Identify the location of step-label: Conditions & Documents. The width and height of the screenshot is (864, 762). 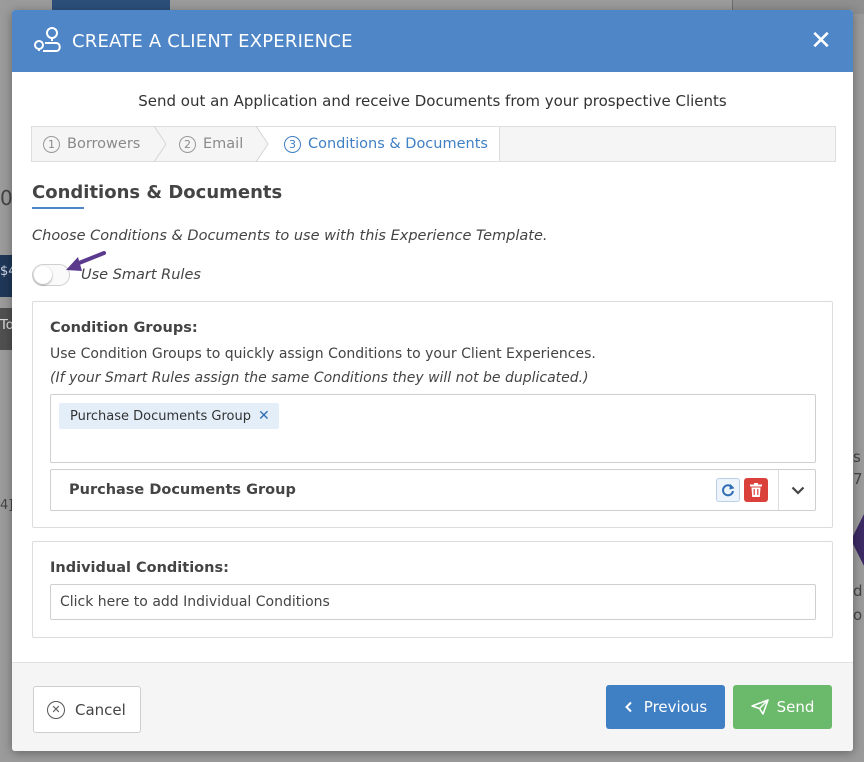
(398, 144).